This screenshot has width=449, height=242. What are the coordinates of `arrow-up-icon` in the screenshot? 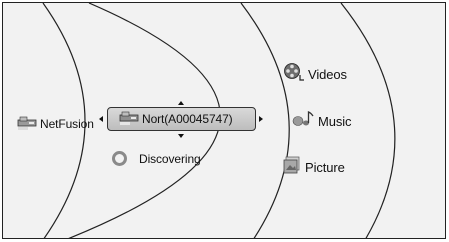 It's located at (181, 103).